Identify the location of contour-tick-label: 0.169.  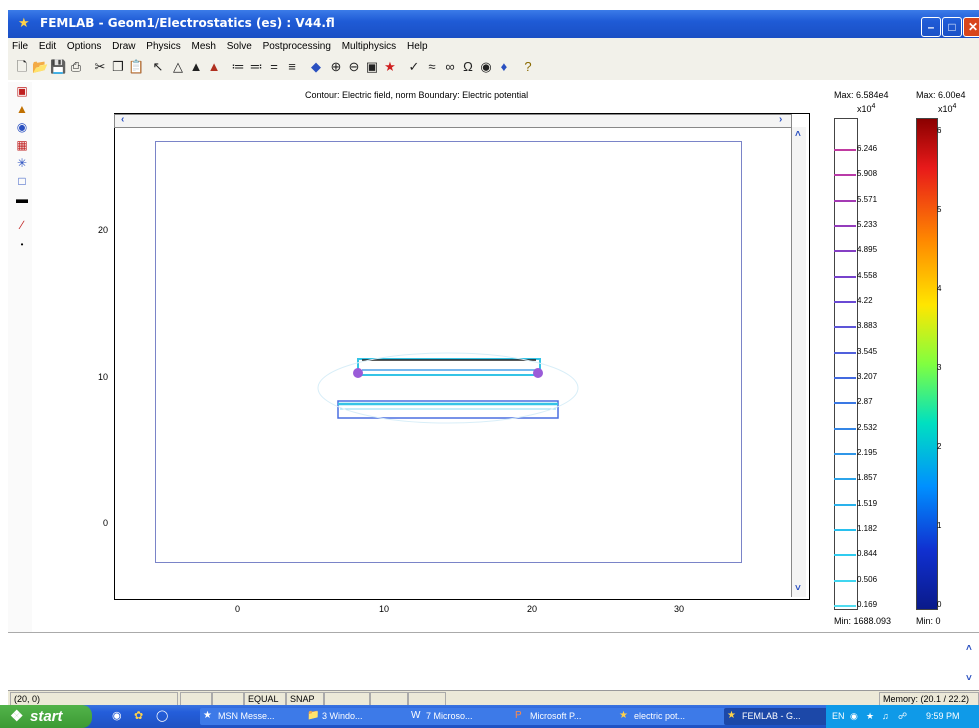
(867, 604).